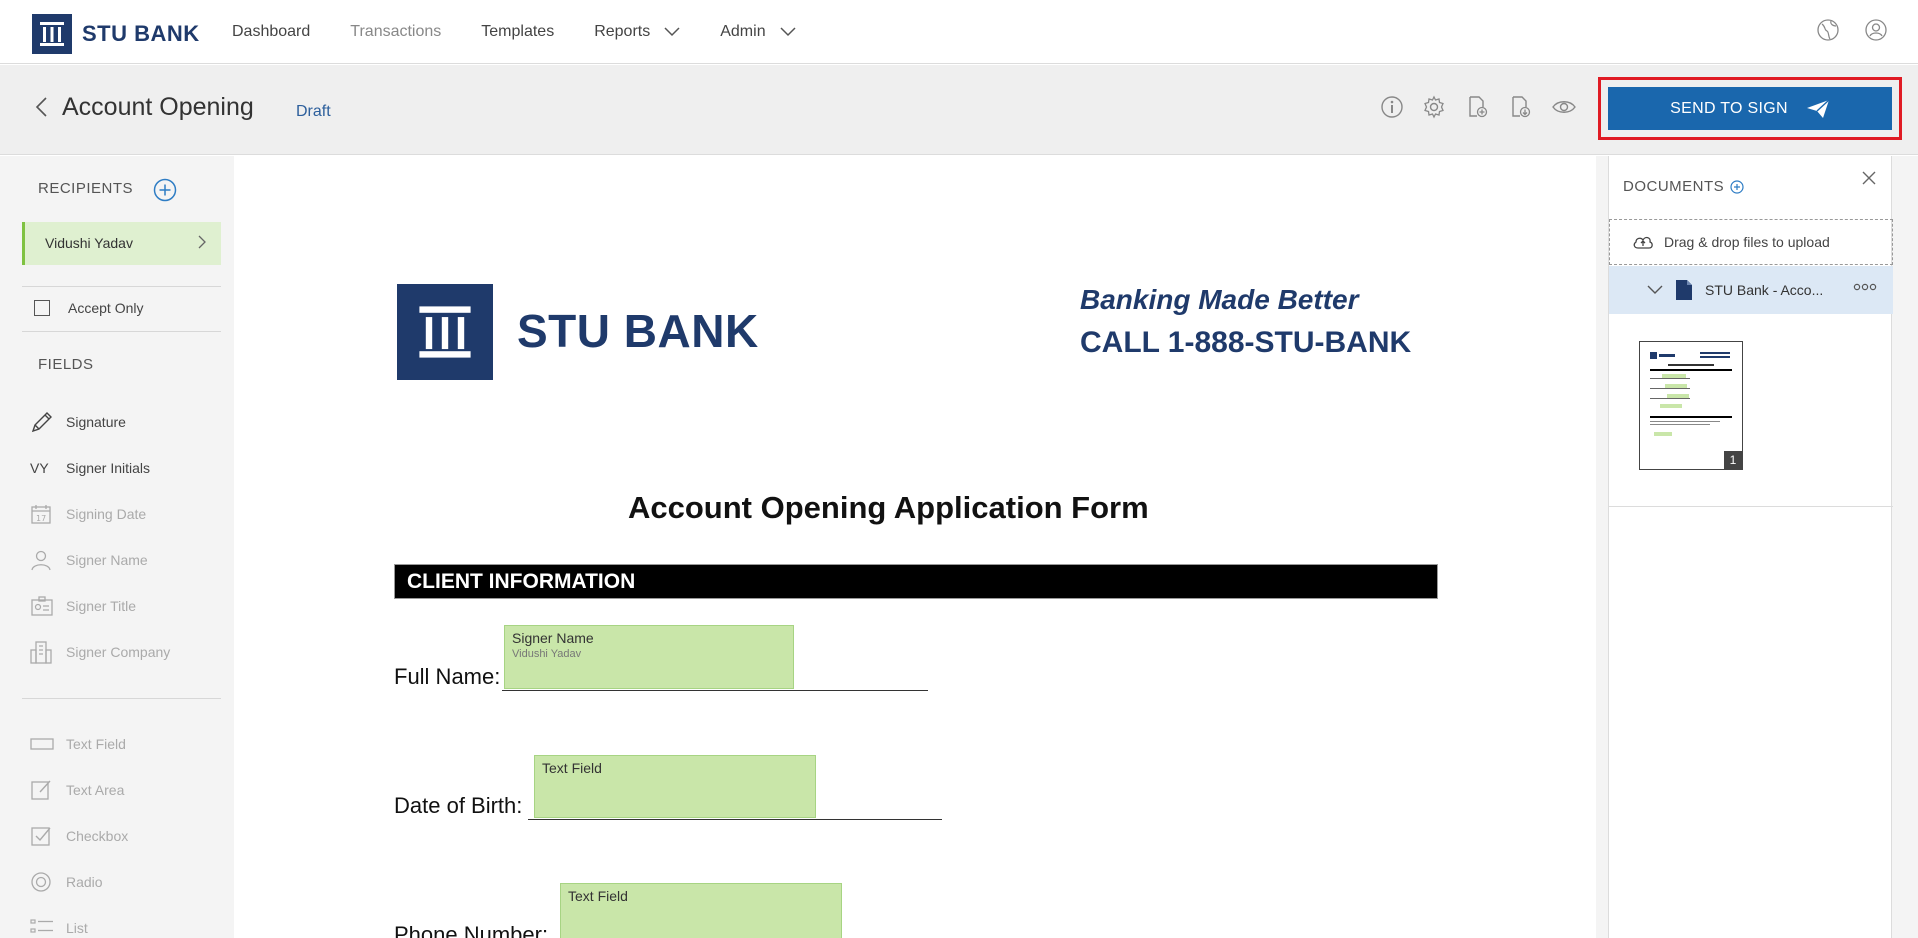 This screenshot has height=938, width=1918. I want to click on nav-admin-label: Admin, so click(743, 31).